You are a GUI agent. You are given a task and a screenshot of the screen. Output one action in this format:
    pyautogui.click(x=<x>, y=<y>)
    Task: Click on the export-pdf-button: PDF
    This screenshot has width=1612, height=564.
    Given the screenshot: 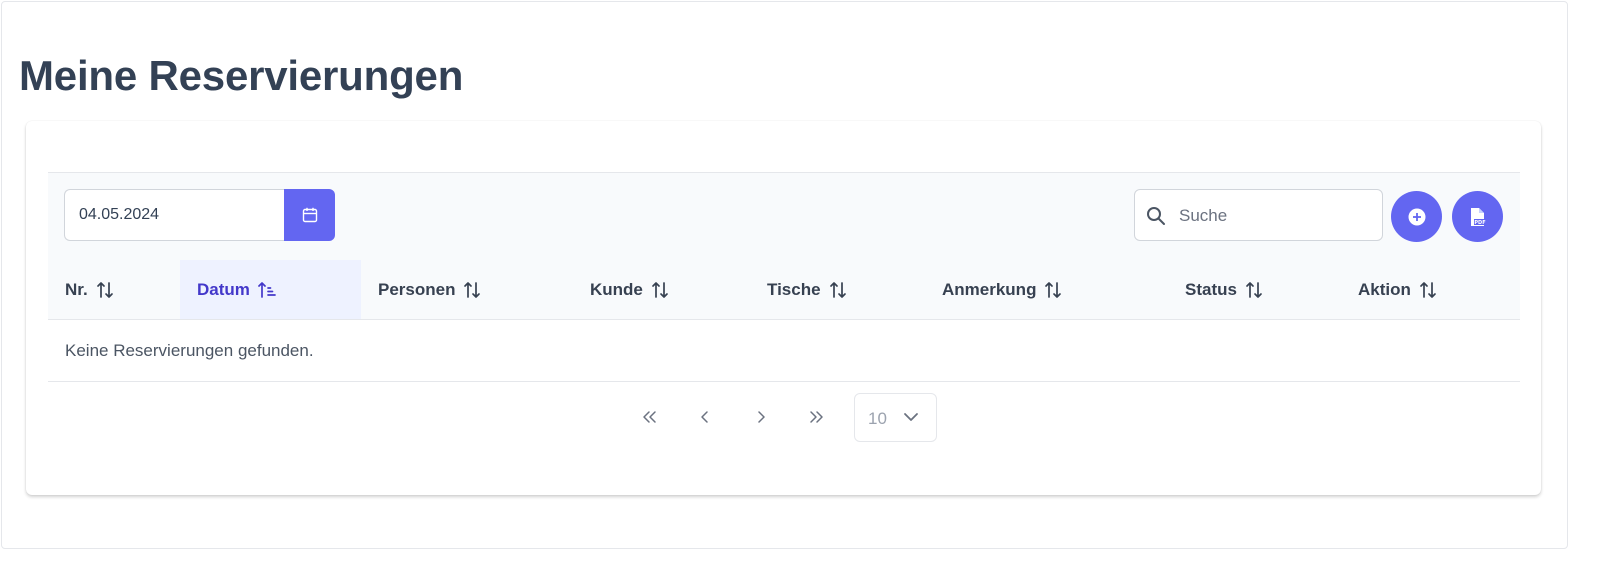 What is the action you would take?
    pyautogui.click(x=1477, y=216)
    